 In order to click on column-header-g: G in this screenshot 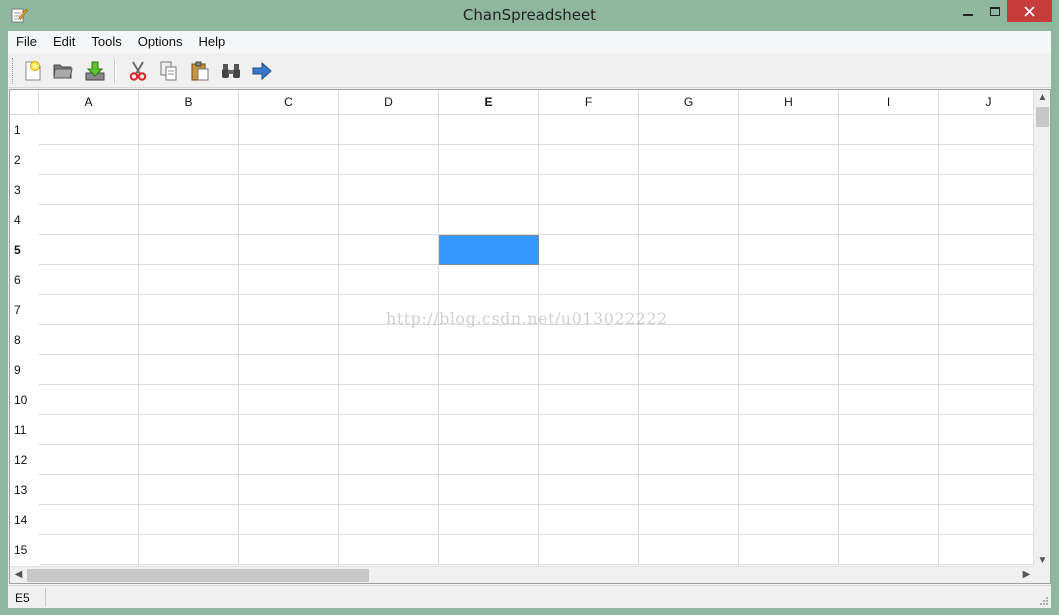, I will do `click(689, 102)`.